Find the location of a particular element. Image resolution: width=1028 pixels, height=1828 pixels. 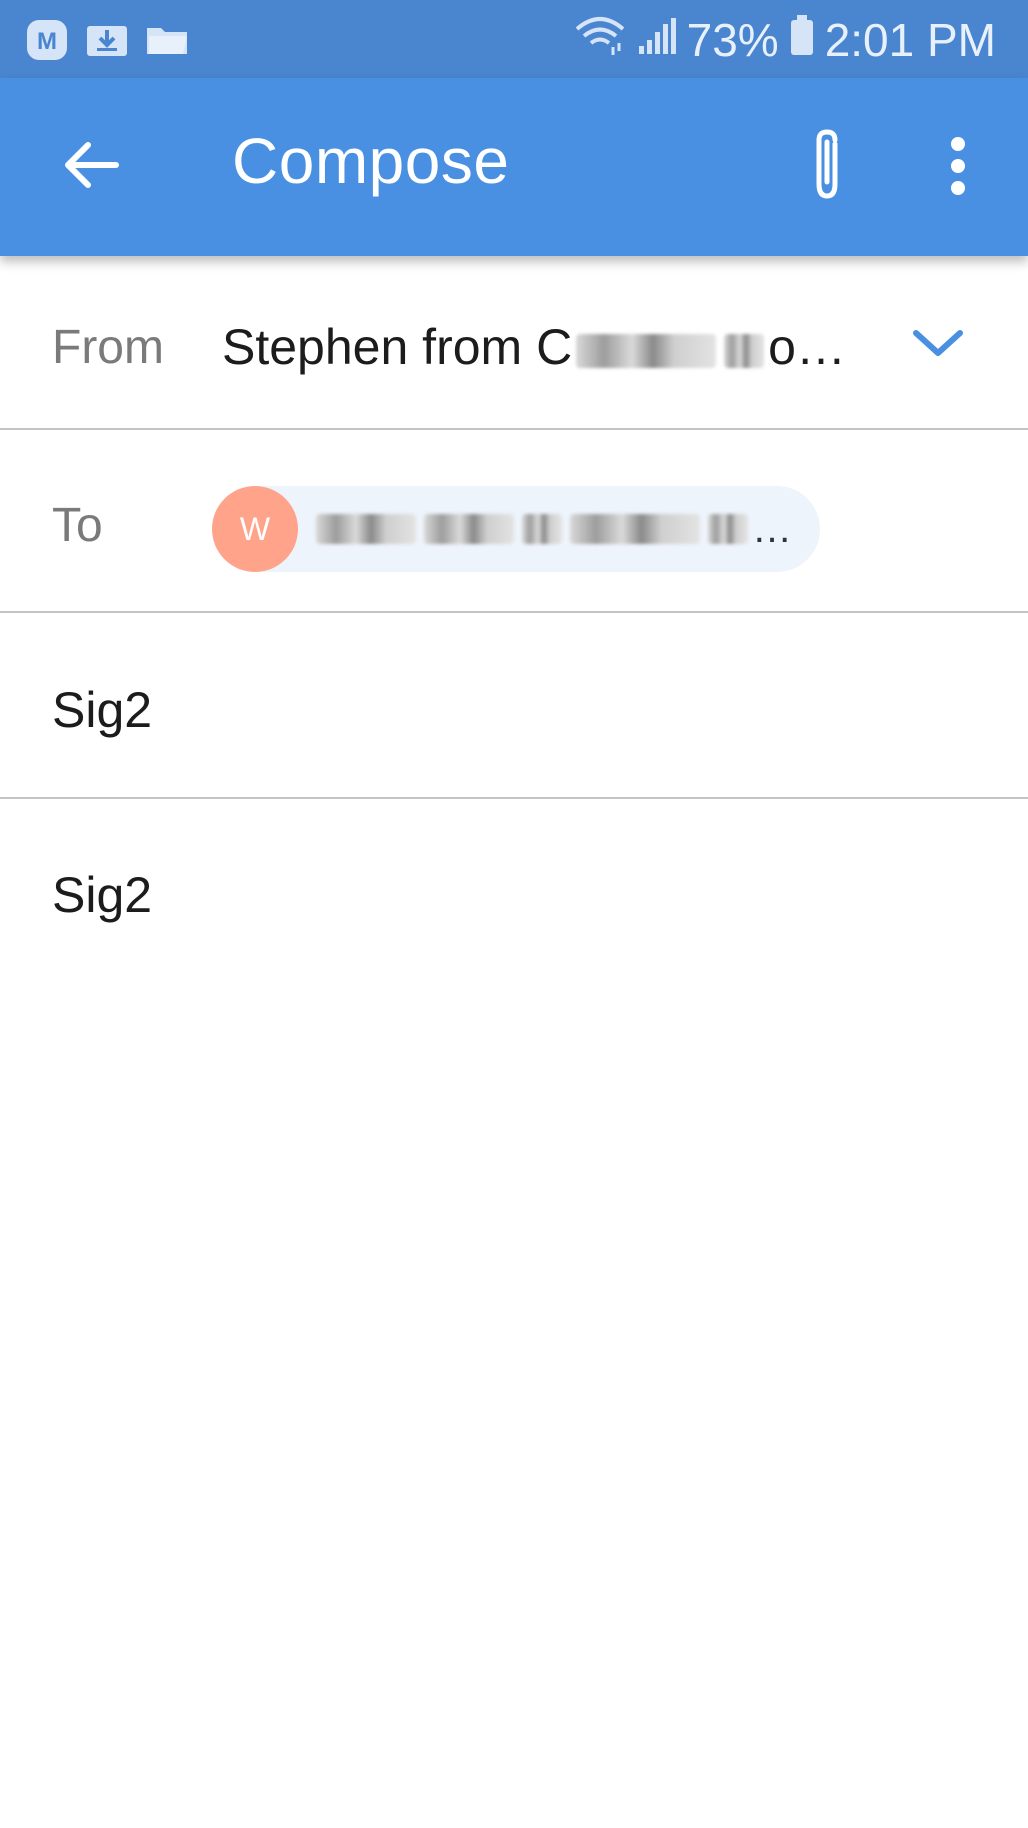

paperclip-icon is located at coordinates (827, 167).